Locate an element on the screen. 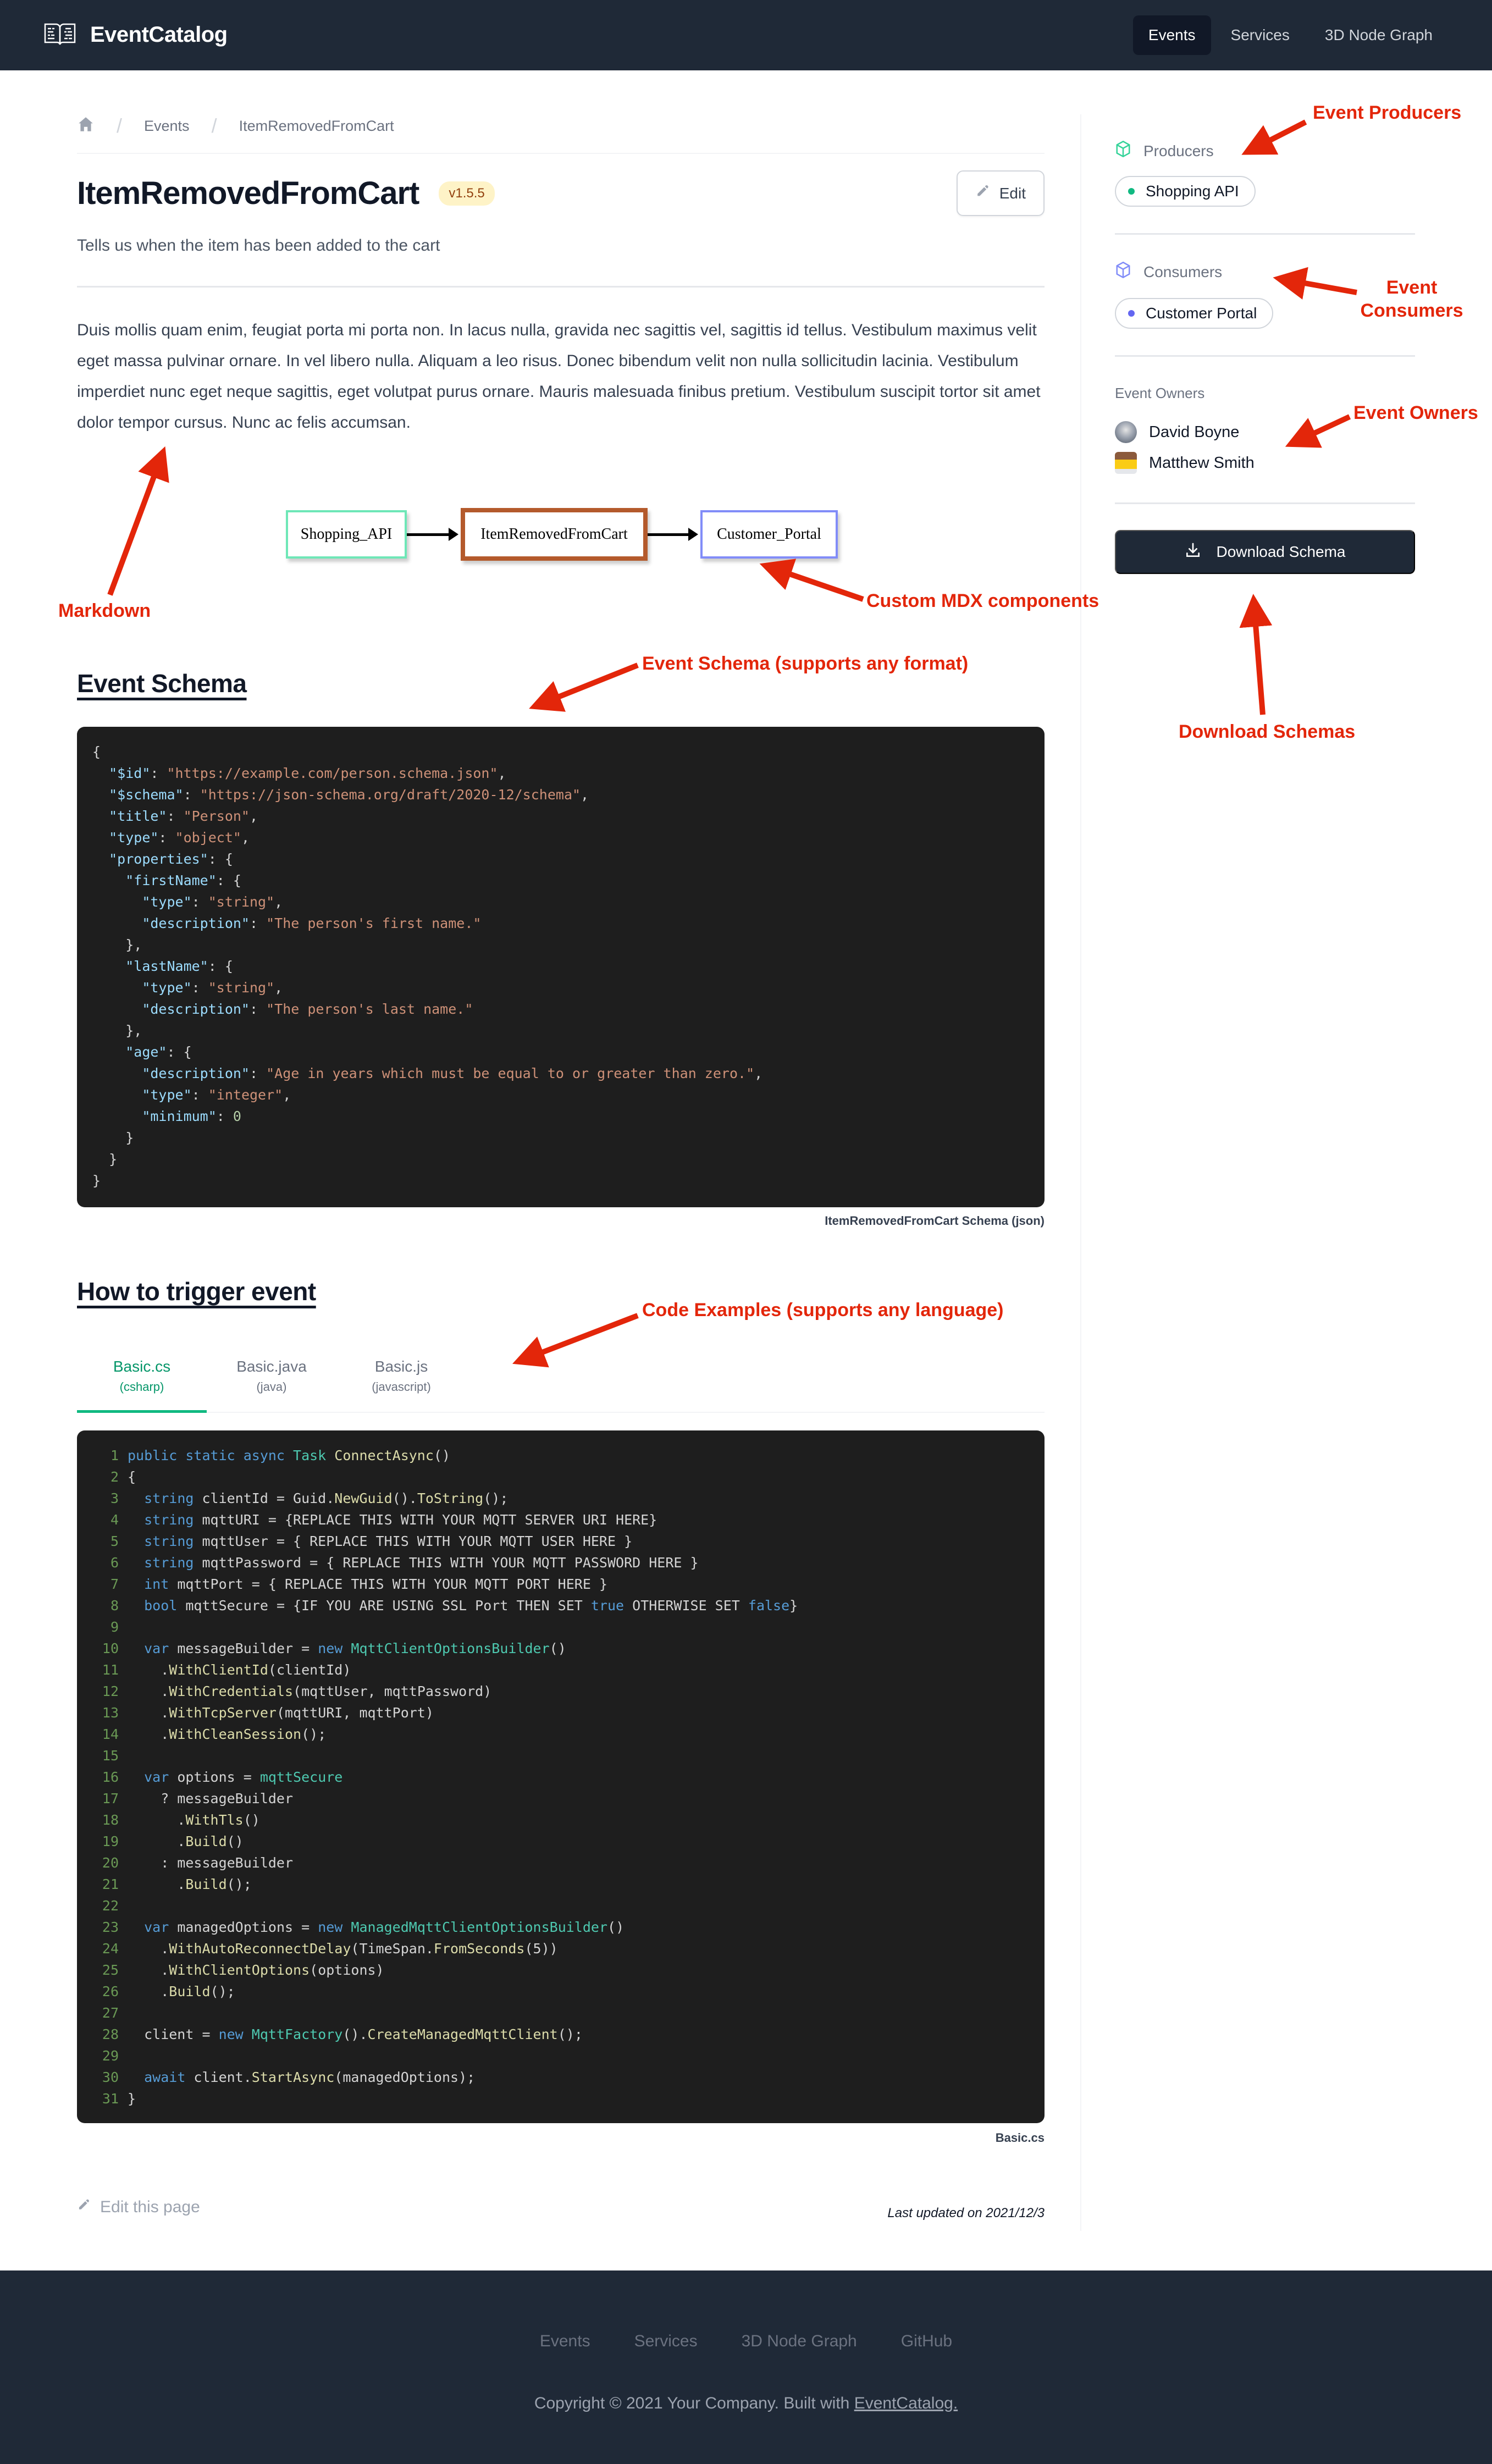  nav-link-services: Services is located at coordinates (1260, 35).